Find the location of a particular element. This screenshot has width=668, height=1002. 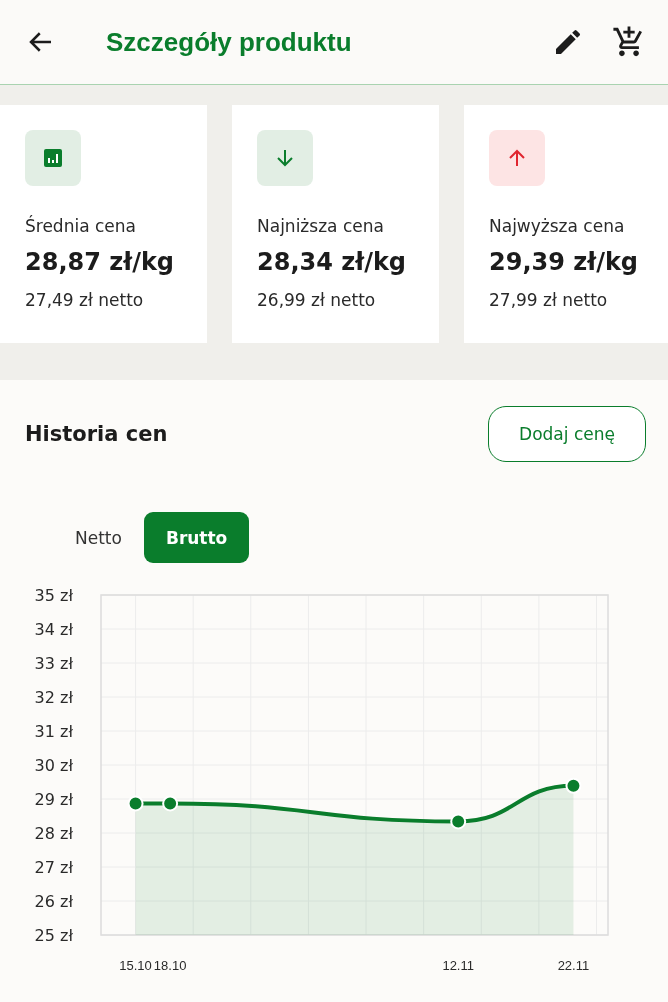

axis-label: 25 zł is located at coordinates (53, 935).